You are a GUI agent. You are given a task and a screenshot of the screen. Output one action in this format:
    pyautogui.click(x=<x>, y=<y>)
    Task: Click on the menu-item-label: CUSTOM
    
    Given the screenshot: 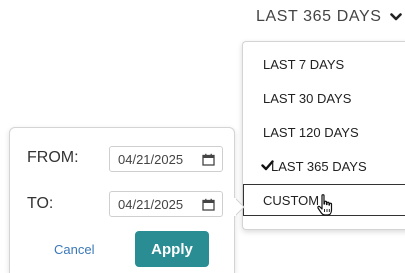 What is the action you would take?
    pyautogui.click(x=291, y=200)
    